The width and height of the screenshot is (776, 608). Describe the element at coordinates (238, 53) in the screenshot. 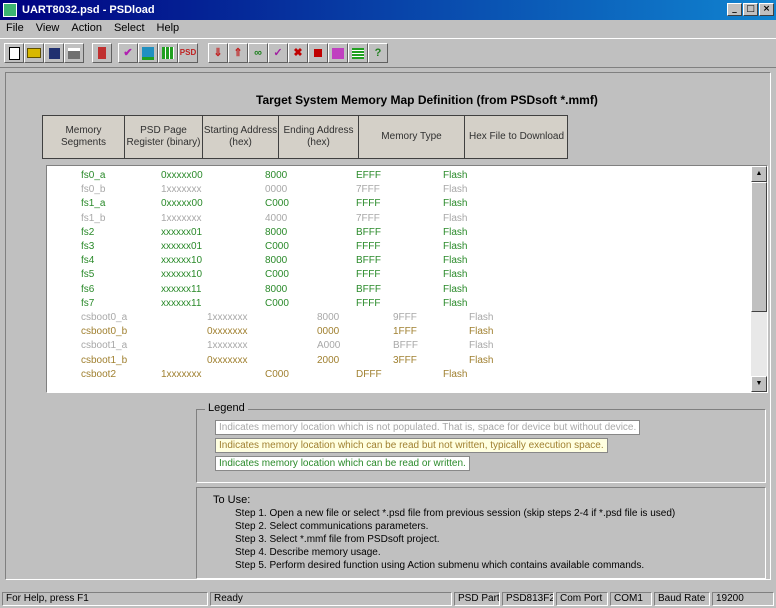

I see `upload-icon: ⇑` at that location.